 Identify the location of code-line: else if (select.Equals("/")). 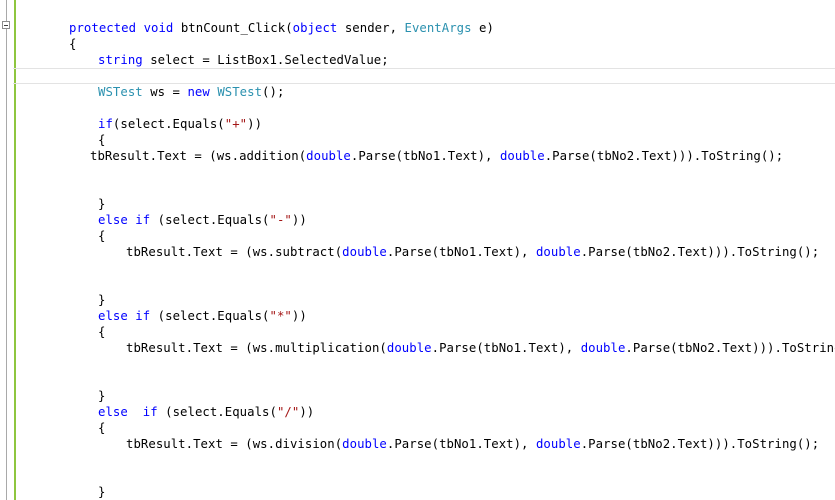
(206, 412).